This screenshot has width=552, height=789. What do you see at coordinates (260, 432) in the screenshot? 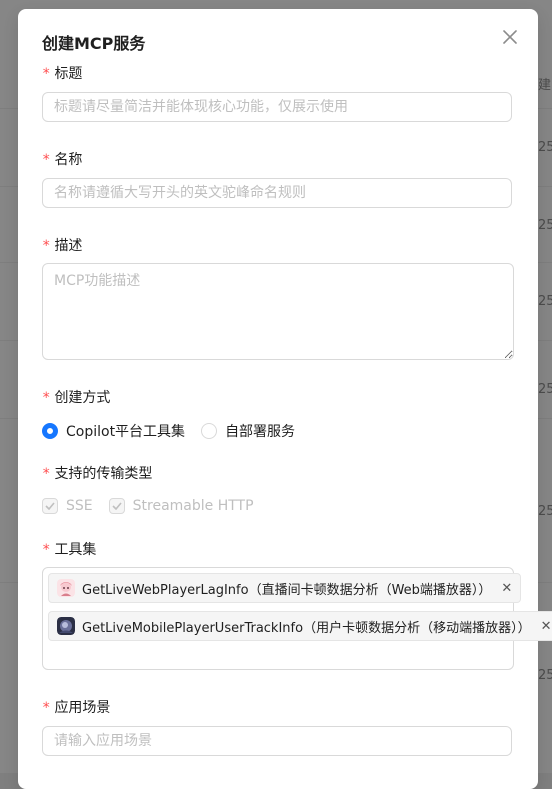
I see `radio-label: 自部署服务` at bounding box center [260, 432].